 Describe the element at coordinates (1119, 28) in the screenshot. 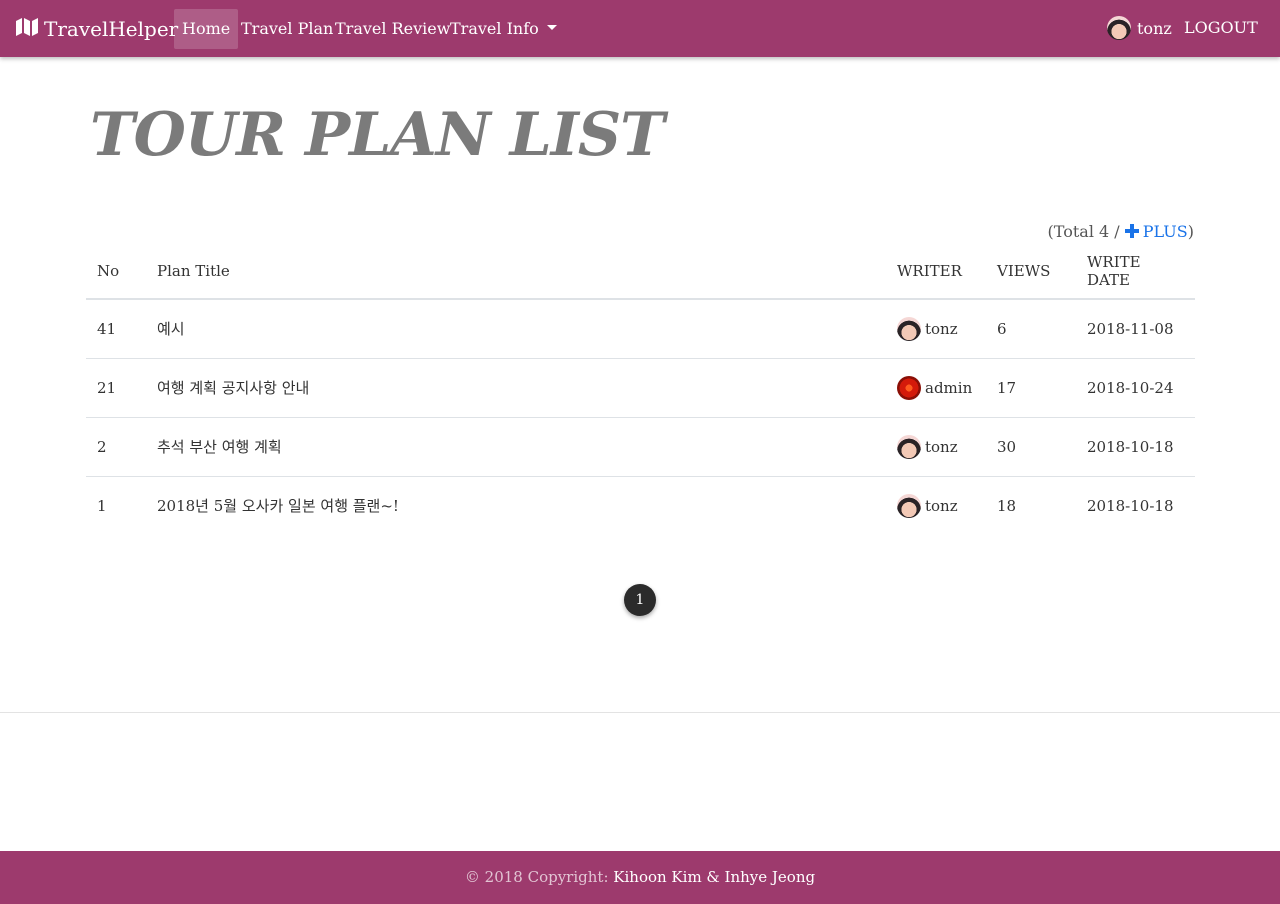

I see `user-avatar` at that location.